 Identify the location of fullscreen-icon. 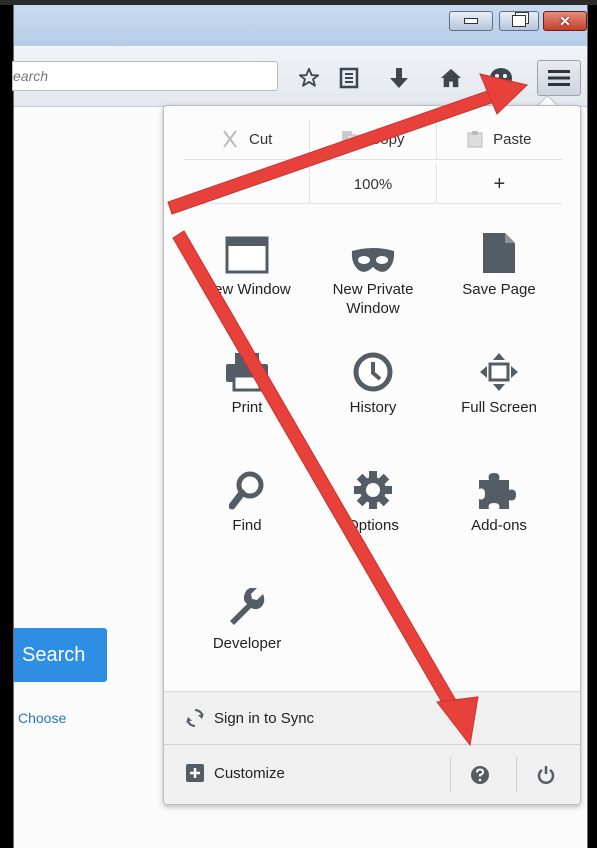
(499, 372).